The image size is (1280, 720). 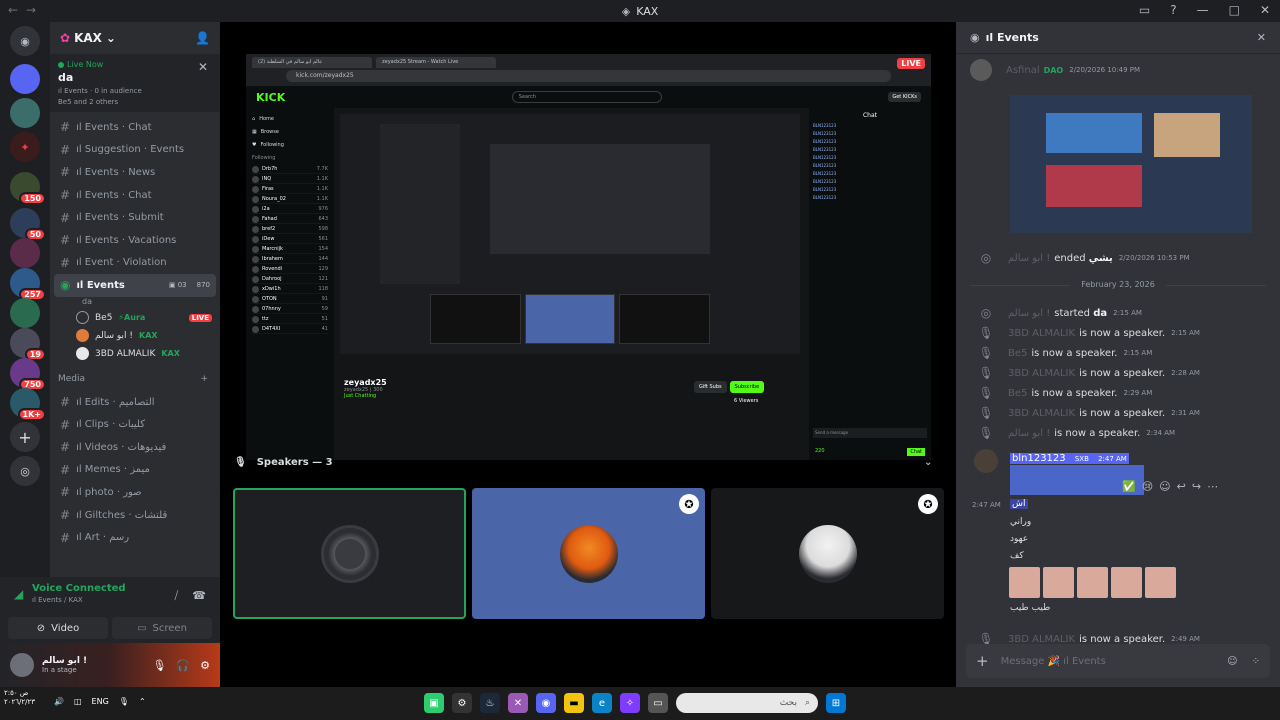 I want to click on server-icon: 50, so click(x=28, y=224).